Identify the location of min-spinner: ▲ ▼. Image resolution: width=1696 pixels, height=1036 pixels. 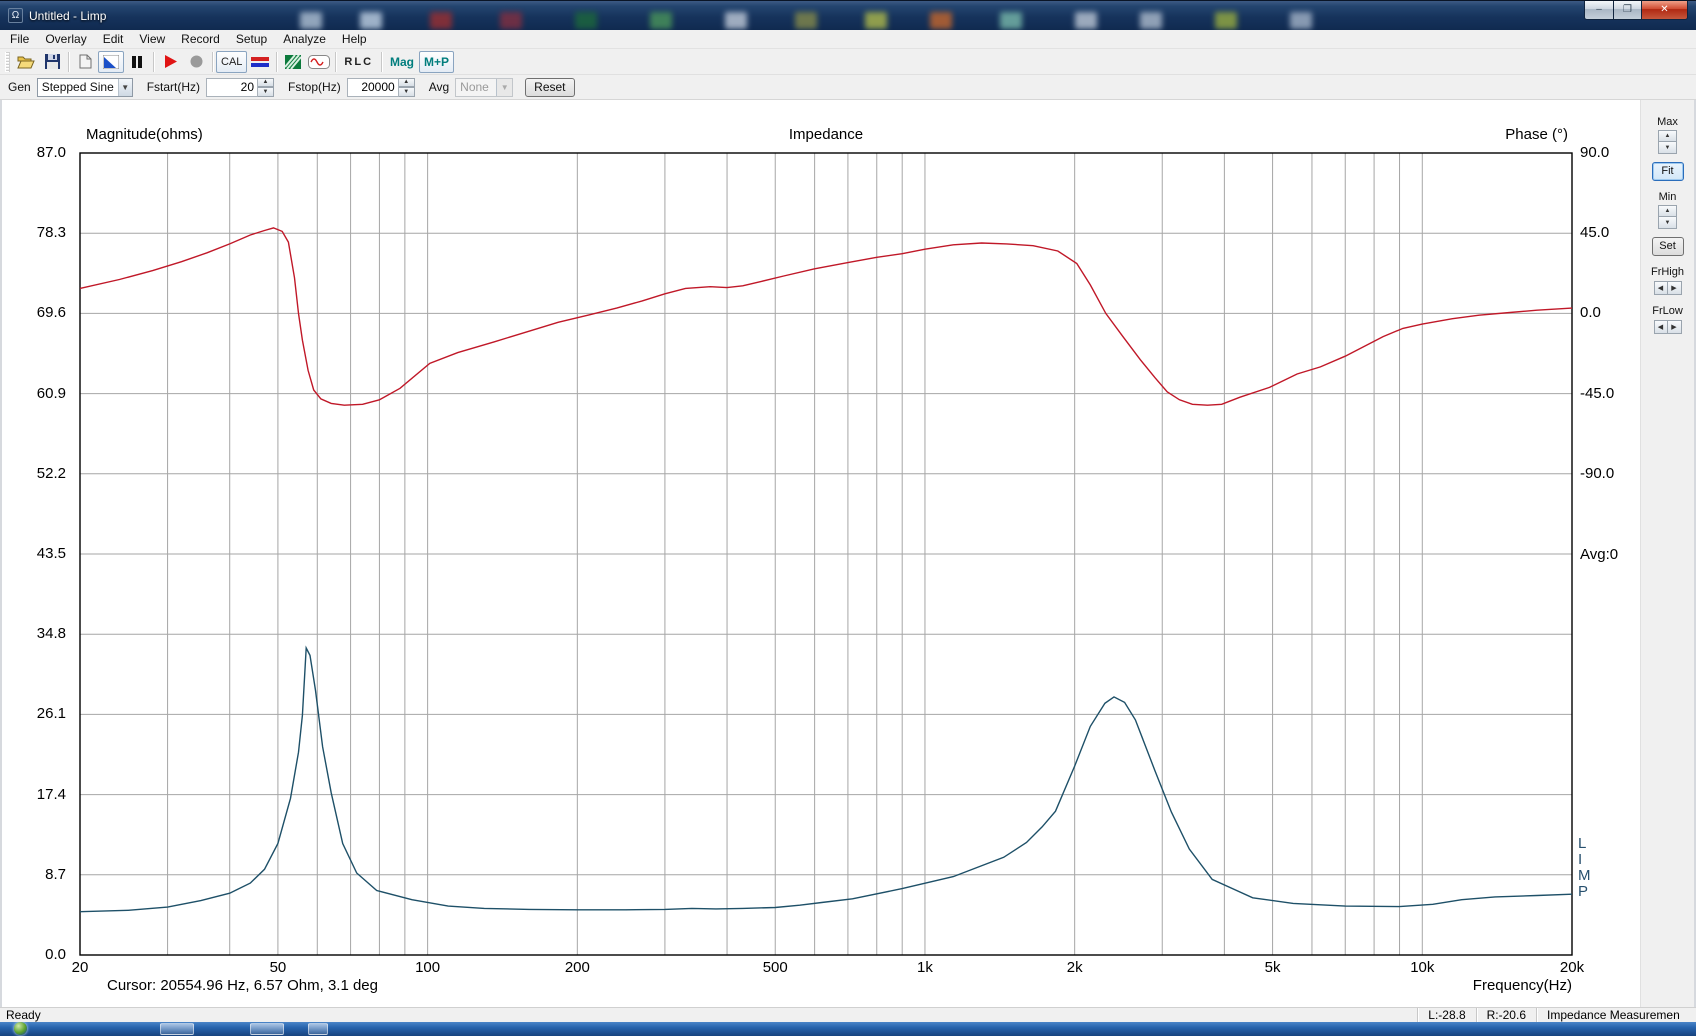
(1667, 217).